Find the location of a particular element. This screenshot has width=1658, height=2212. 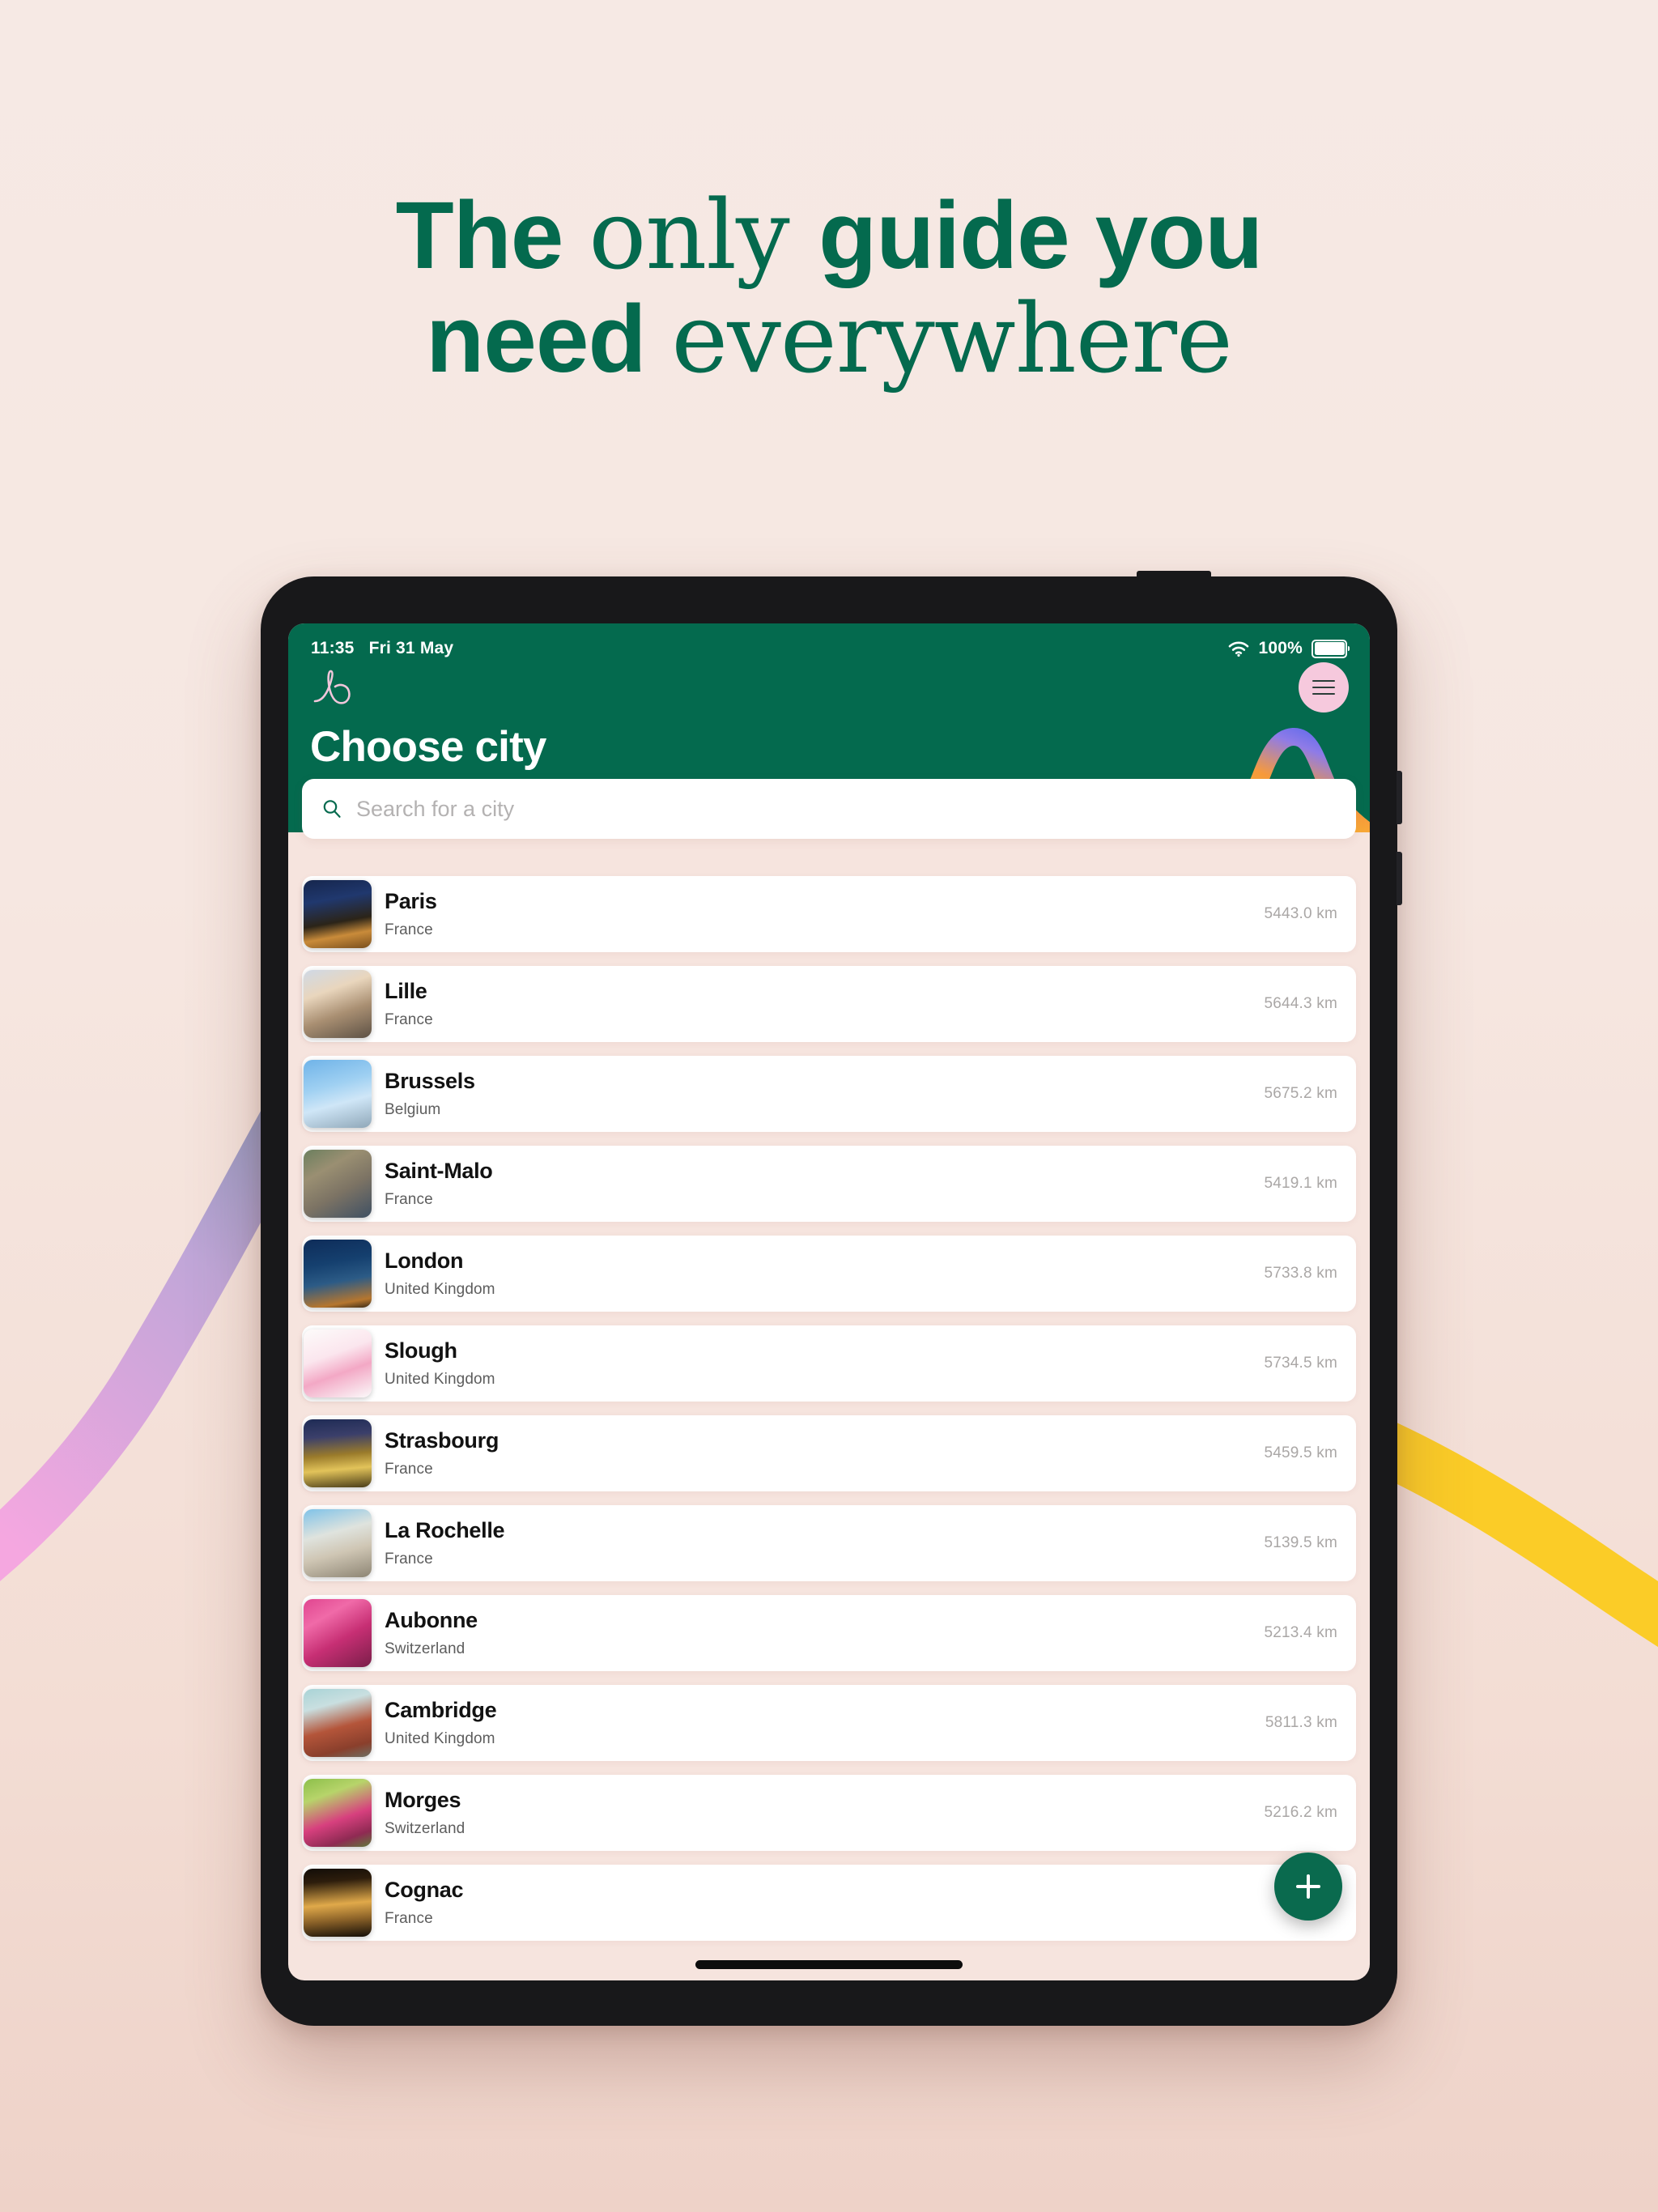

city-list-item: Strasbourg France 5459.5 km is located at coordinates (829, 1453).